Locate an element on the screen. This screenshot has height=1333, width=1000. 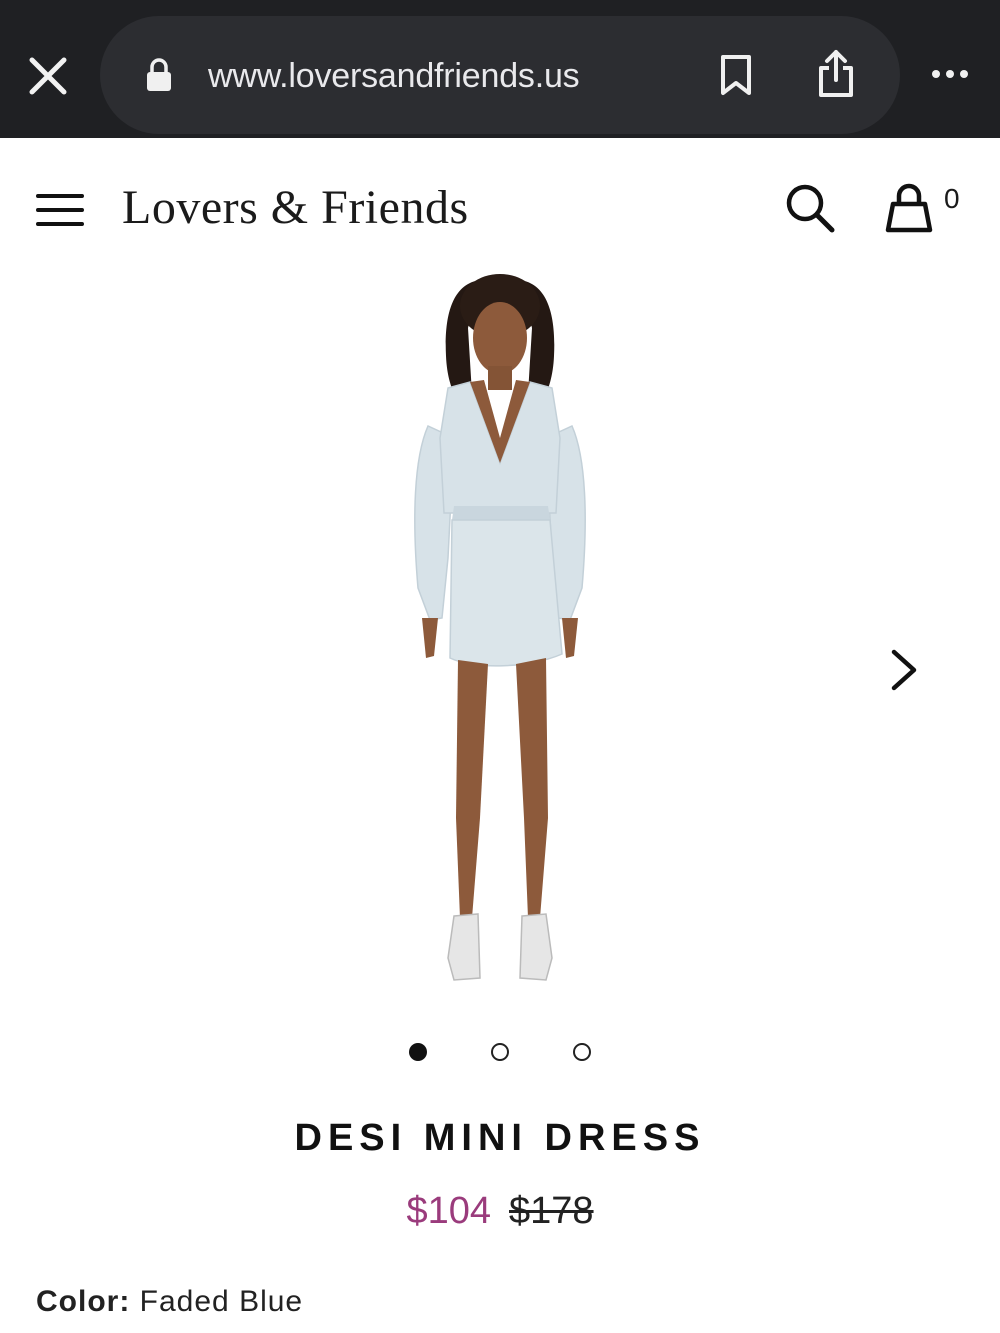
share-icon is located at coordinates (836, 73).